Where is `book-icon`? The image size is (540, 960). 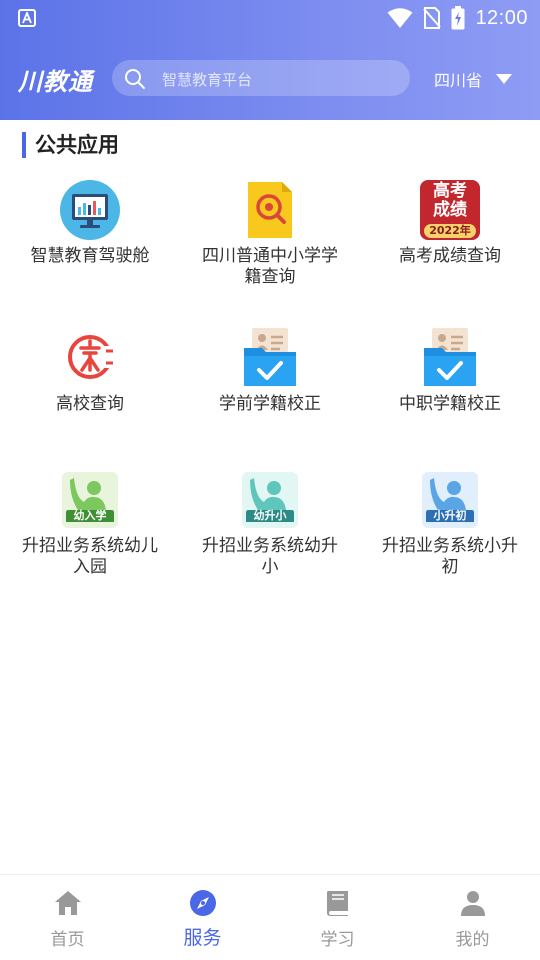 book-icon is located at coordinates (337, 903).